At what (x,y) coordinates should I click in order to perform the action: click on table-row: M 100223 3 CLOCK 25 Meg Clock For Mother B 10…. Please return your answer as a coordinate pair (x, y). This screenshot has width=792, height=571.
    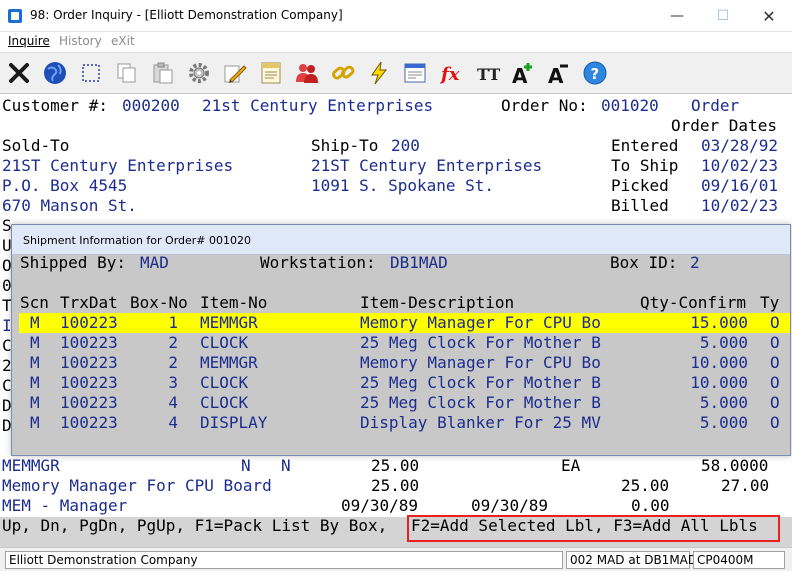
    Looking at the image, I should click on (401, 383).